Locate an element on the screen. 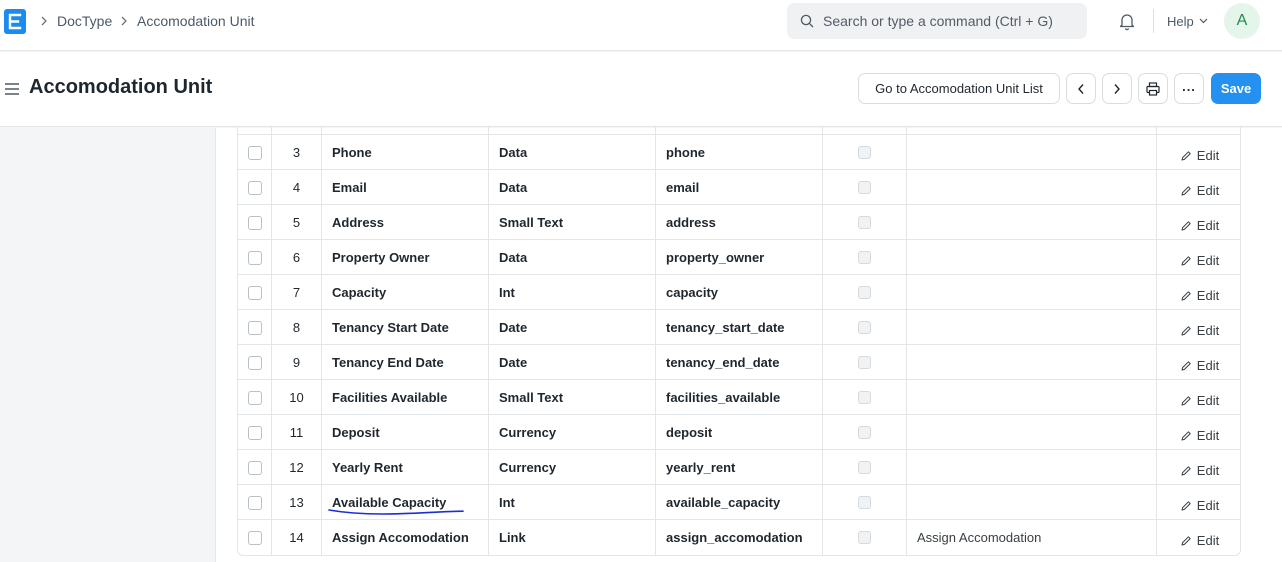  field-label: Deposit is located at coordinates (405, 432).